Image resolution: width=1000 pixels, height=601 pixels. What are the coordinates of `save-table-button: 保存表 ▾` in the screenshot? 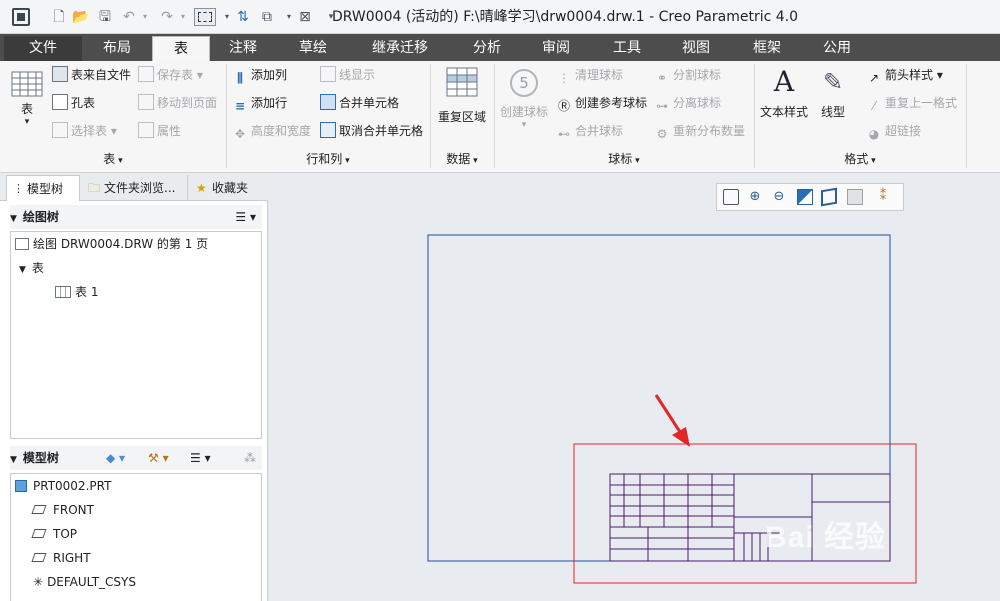 It's located at (170, 75).